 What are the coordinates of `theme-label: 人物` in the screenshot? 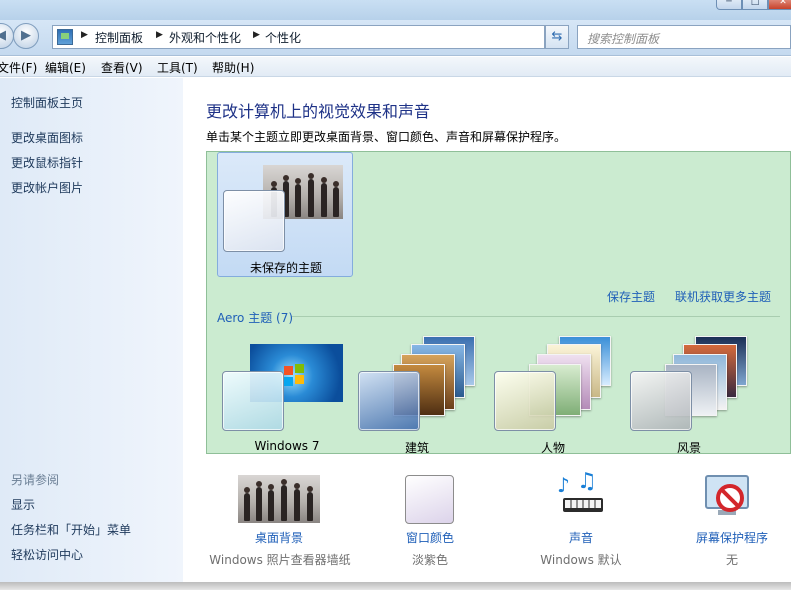 It's located at (552, 448).